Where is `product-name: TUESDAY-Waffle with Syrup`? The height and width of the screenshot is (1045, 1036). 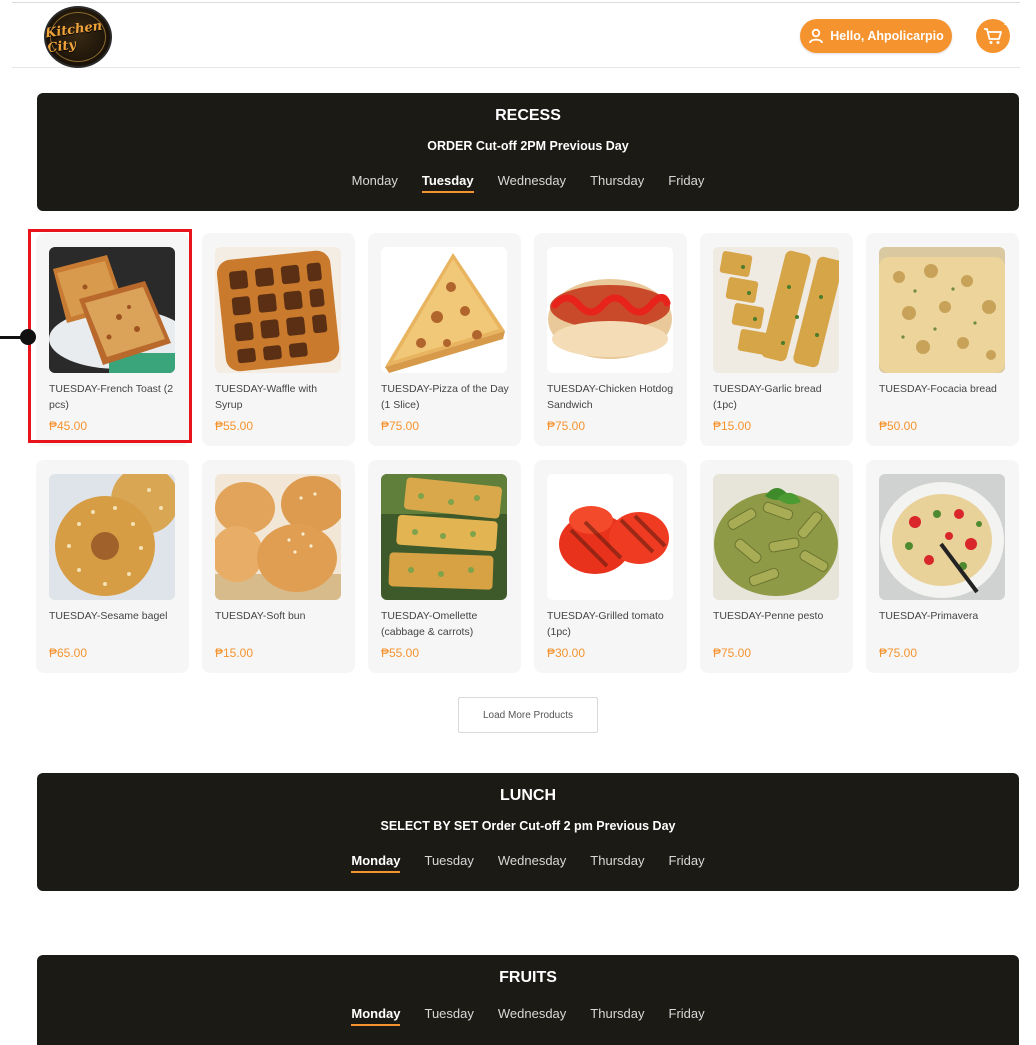
product-name: TUESDAY-Waffle with Syrup is located at coordinates (266, 397).